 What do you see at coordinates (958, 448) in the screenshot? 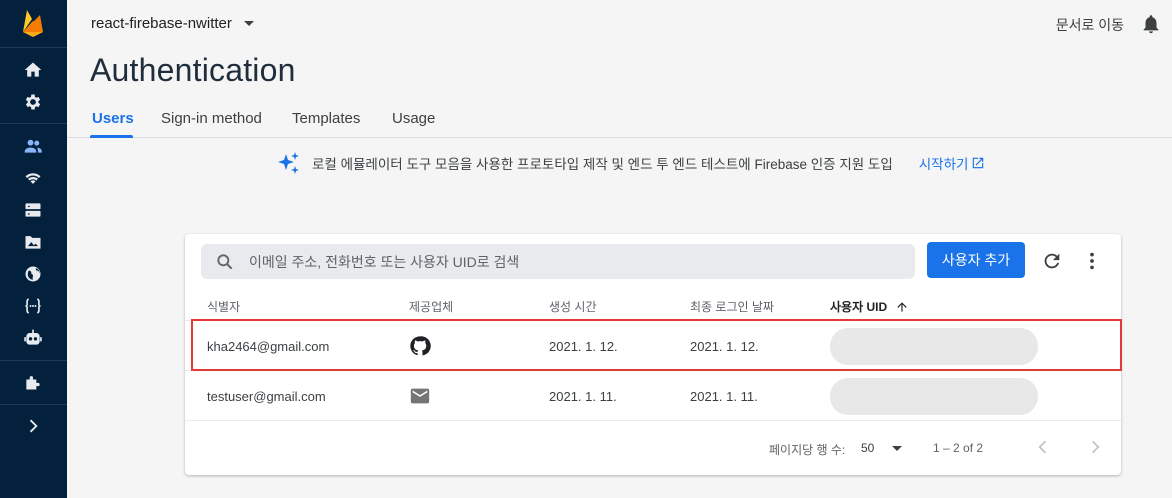
I see `page-range: 1 – 2 of 2` at bounding box center [958, 448].